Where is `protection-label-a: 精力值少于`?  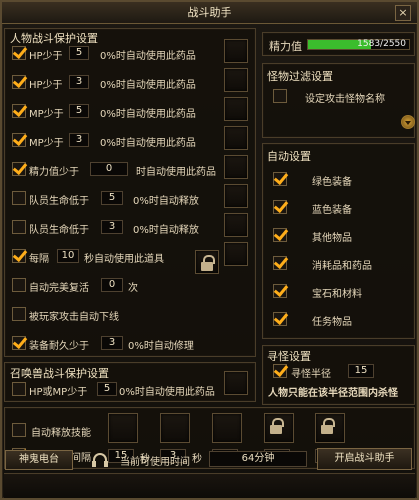
protection-label-a: 精力值少于 is located at coordinates (54, 172).